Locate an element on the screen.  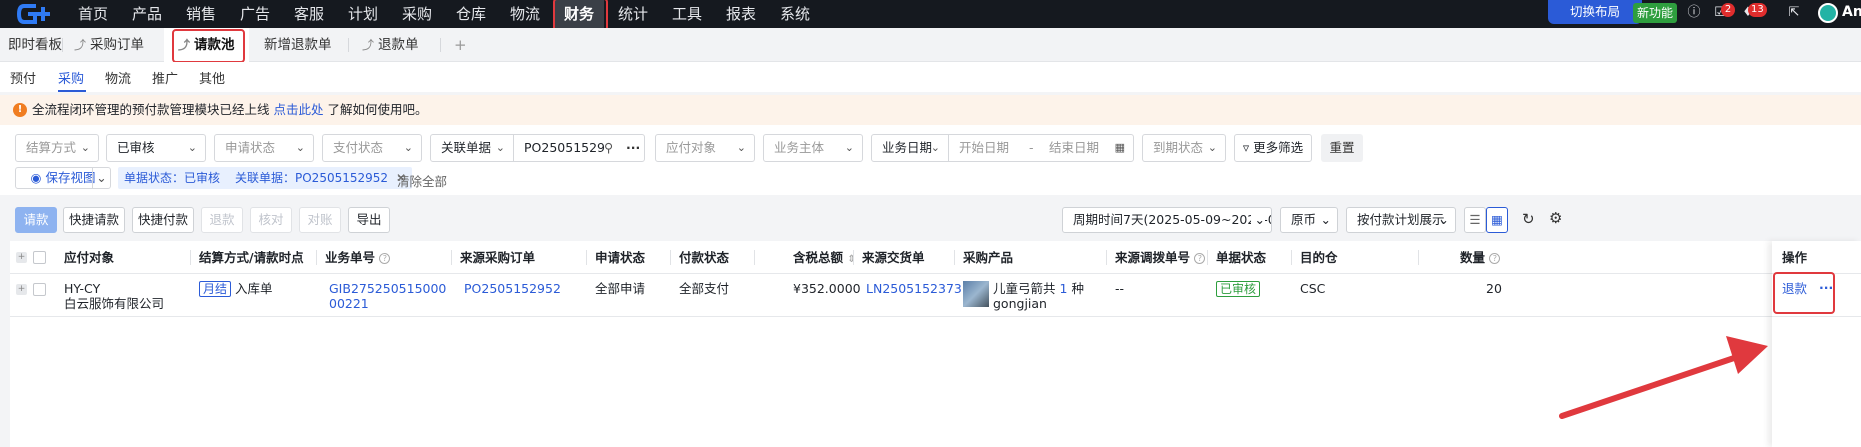
col-transfer: 来源调拨单号 ? is located at coordinates (1160, 257).